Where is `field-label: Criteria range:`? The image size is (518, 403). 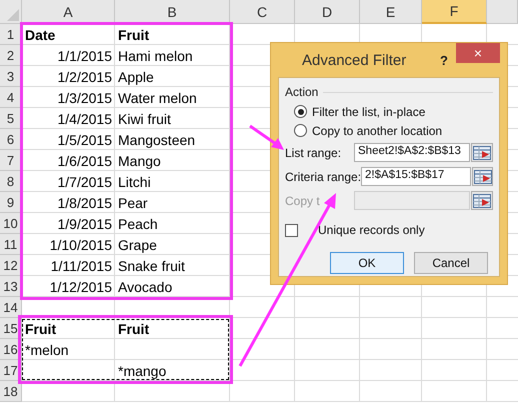 field-label: Criteria range: is located at coordinates (323, 177).